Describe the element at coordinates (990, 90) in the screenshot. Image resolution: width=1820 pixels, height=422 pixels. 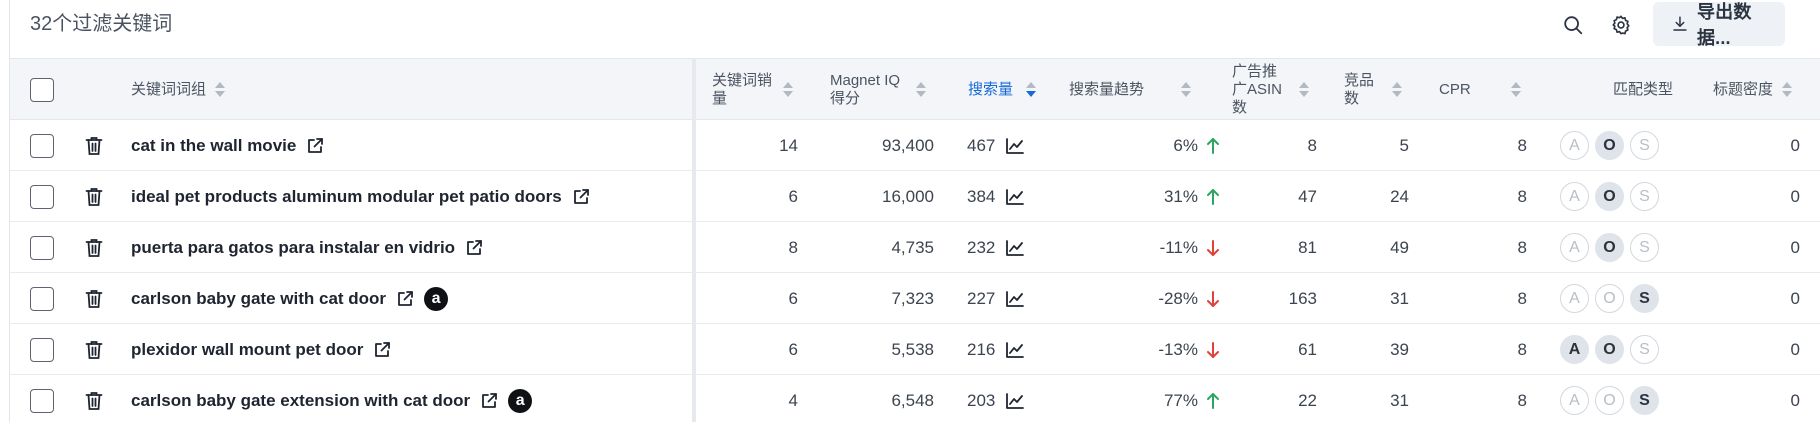
I see `col-search-volume: 搜索量` at that location.